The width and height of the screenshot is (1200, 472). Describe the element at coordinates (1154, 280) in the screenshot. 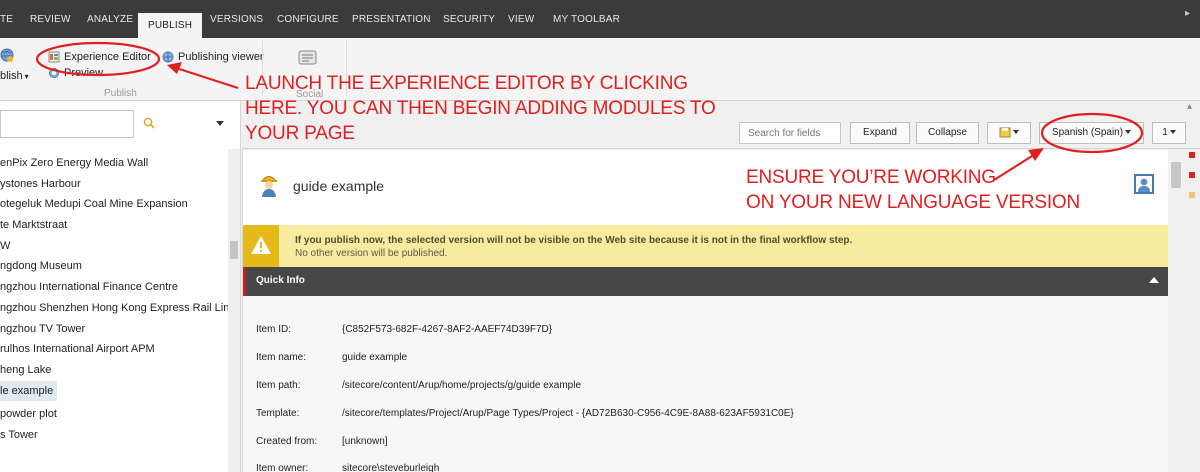

I see `chevron-up-icon` at that location.